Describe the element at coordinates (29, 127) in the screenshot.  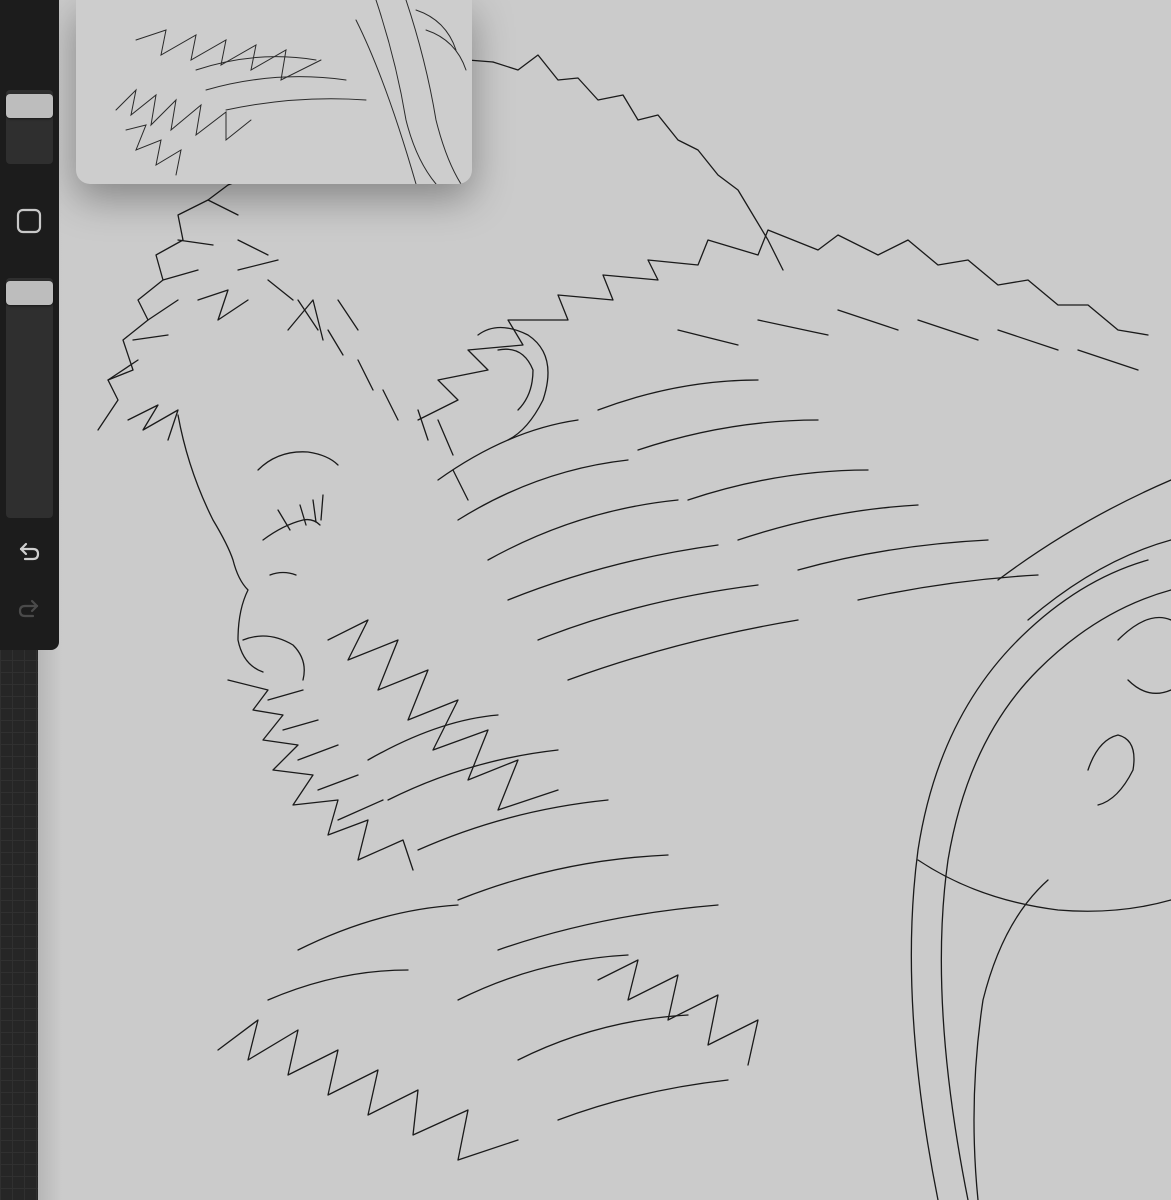
I see `brush-size-slider` at that location.